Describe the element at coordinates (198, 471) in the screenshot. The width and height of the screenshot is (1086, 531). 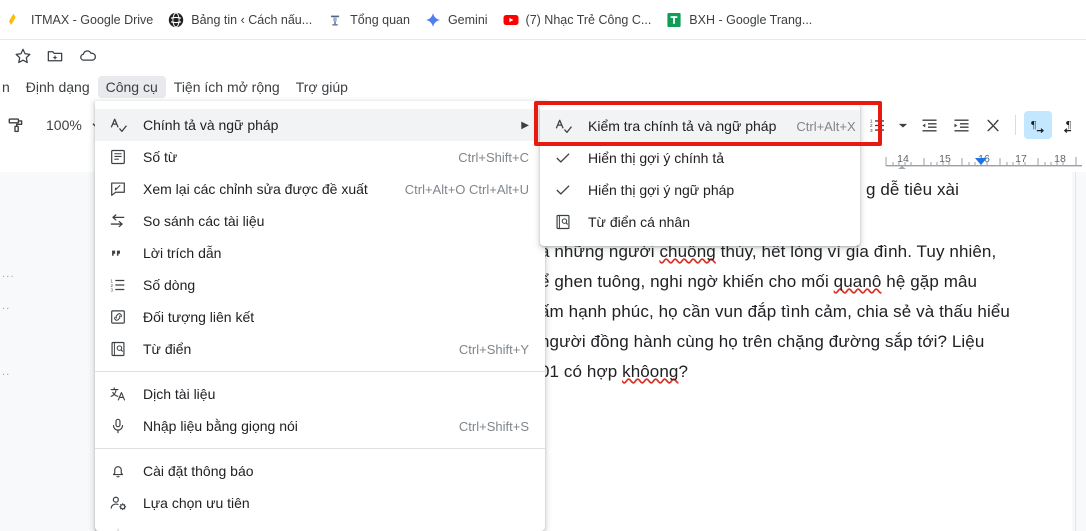
I see `menu-item-label: Cài đặt thông báo` at that location.